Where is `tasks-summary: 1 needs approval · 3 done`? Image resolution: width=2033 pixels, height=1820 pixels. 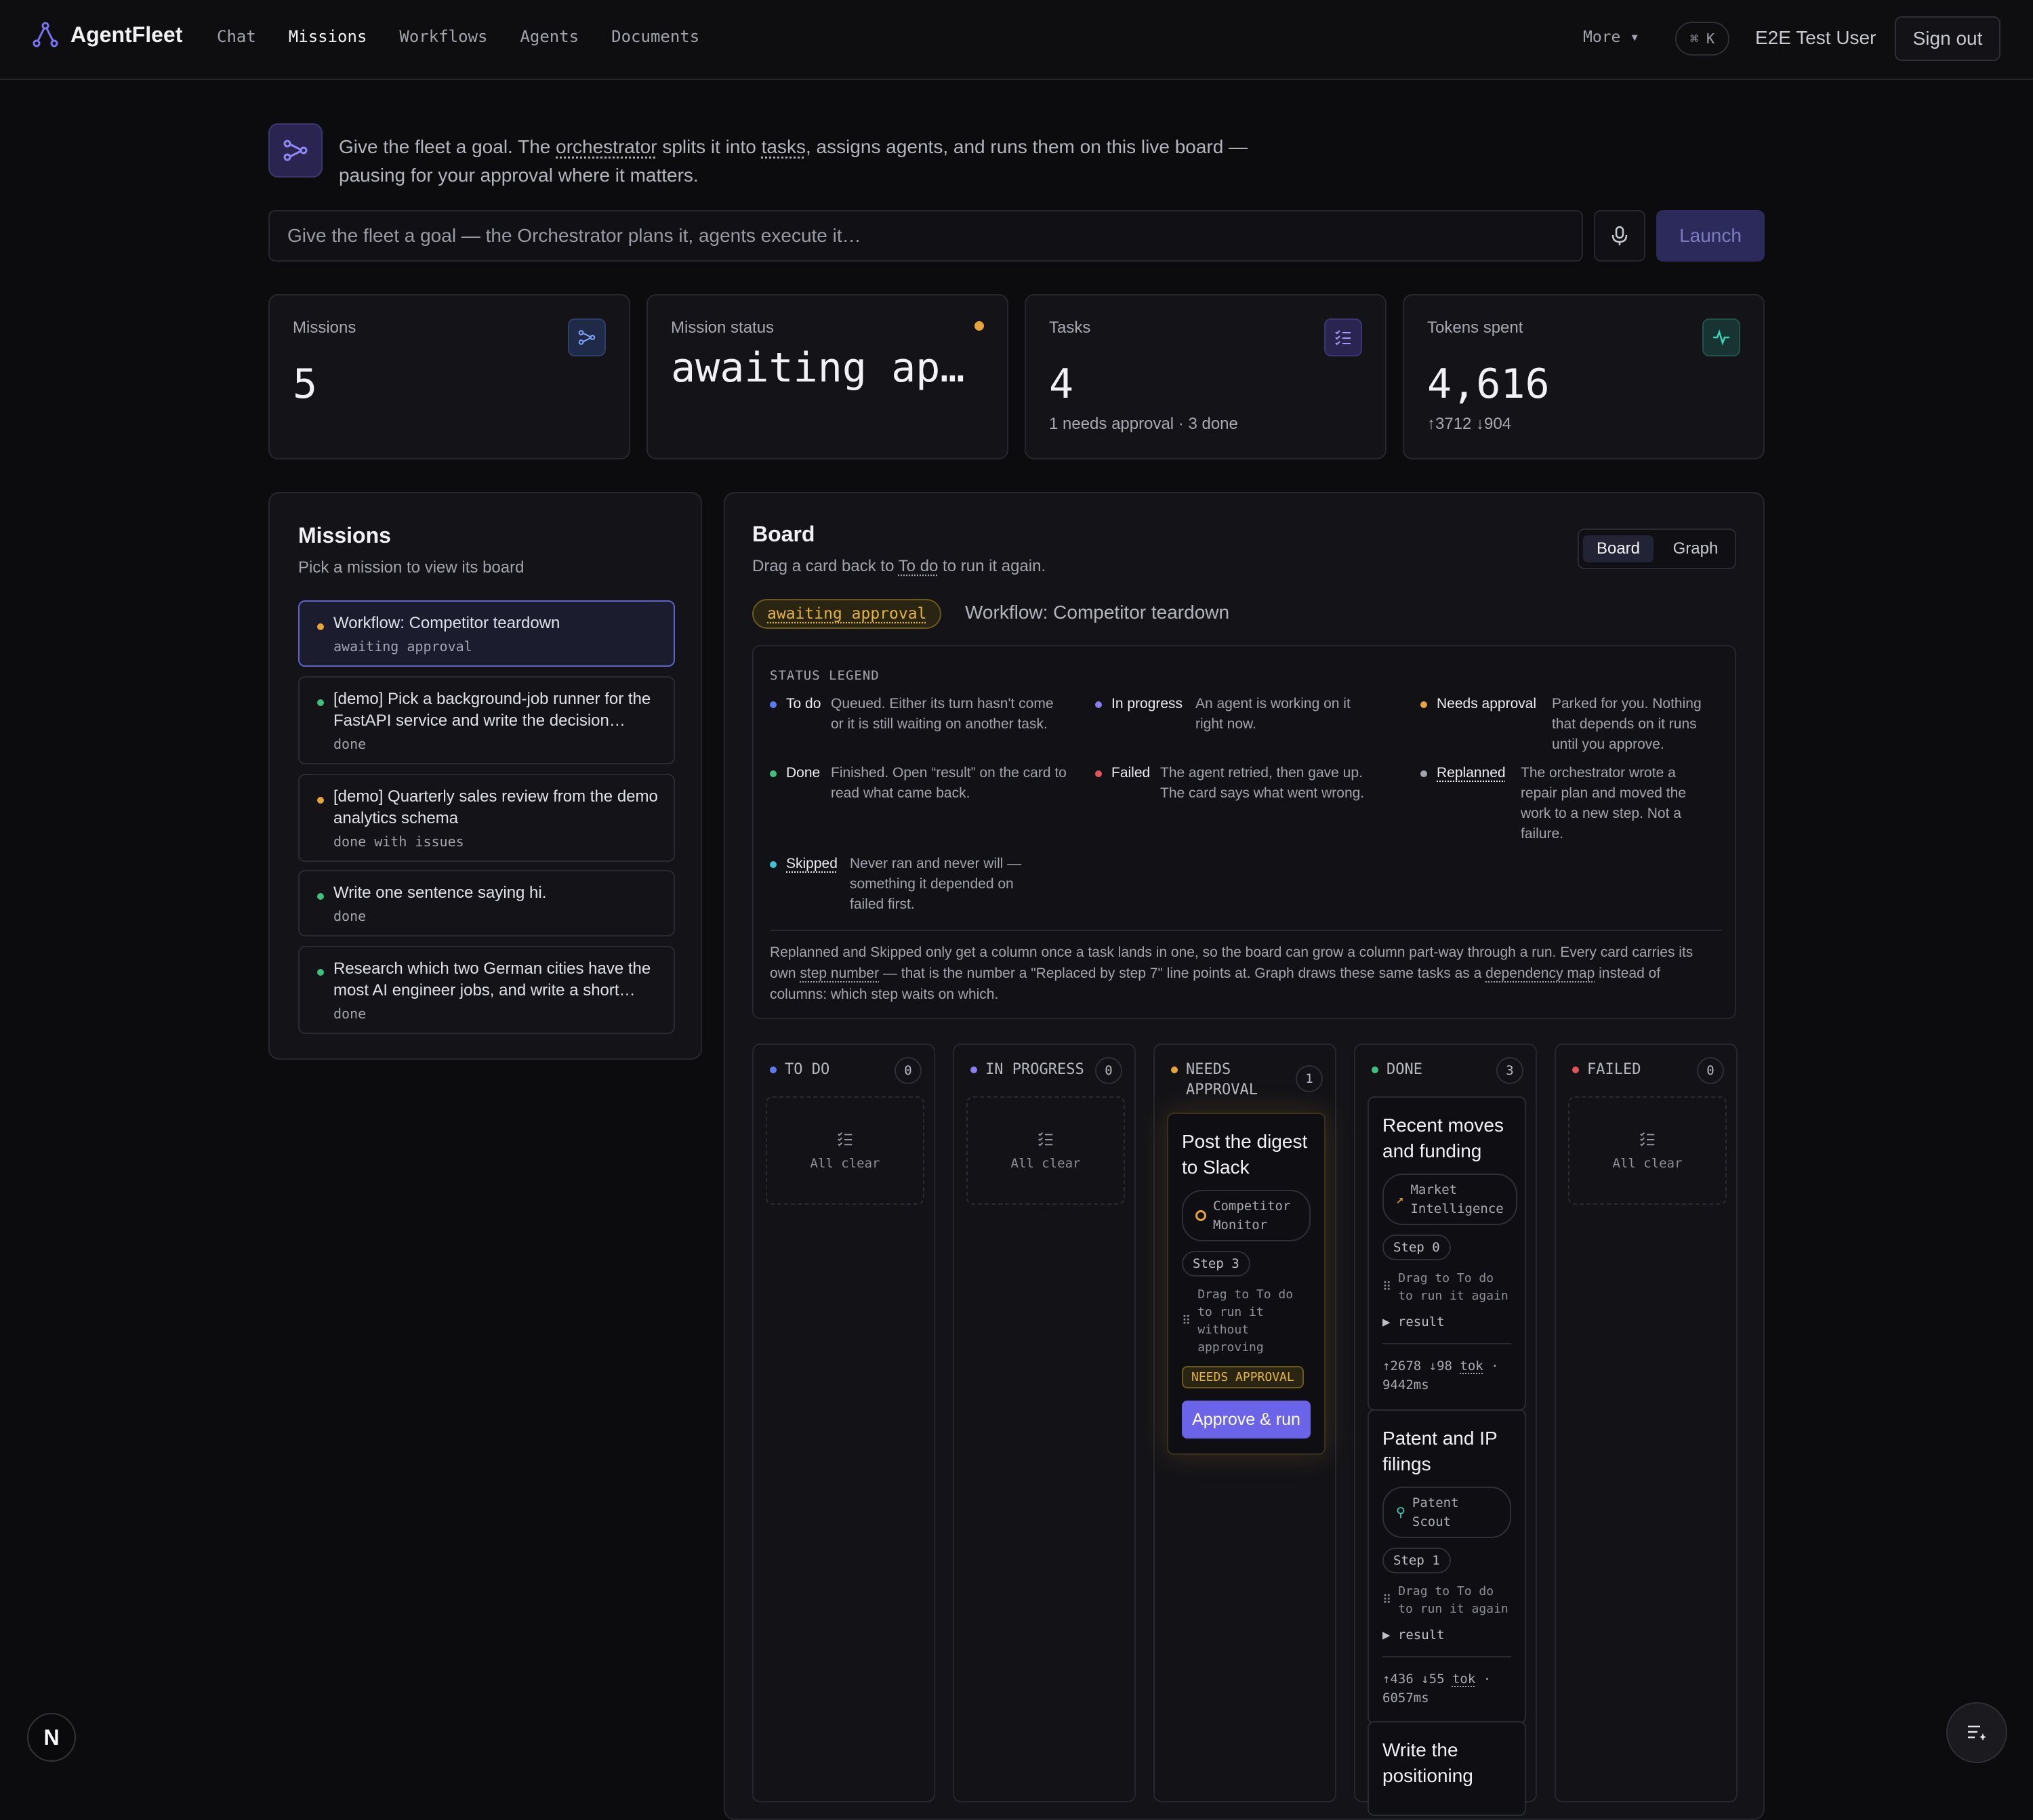 tasks-summary: 1 needs approval · 3 done is located at coordinates (1143, 424).